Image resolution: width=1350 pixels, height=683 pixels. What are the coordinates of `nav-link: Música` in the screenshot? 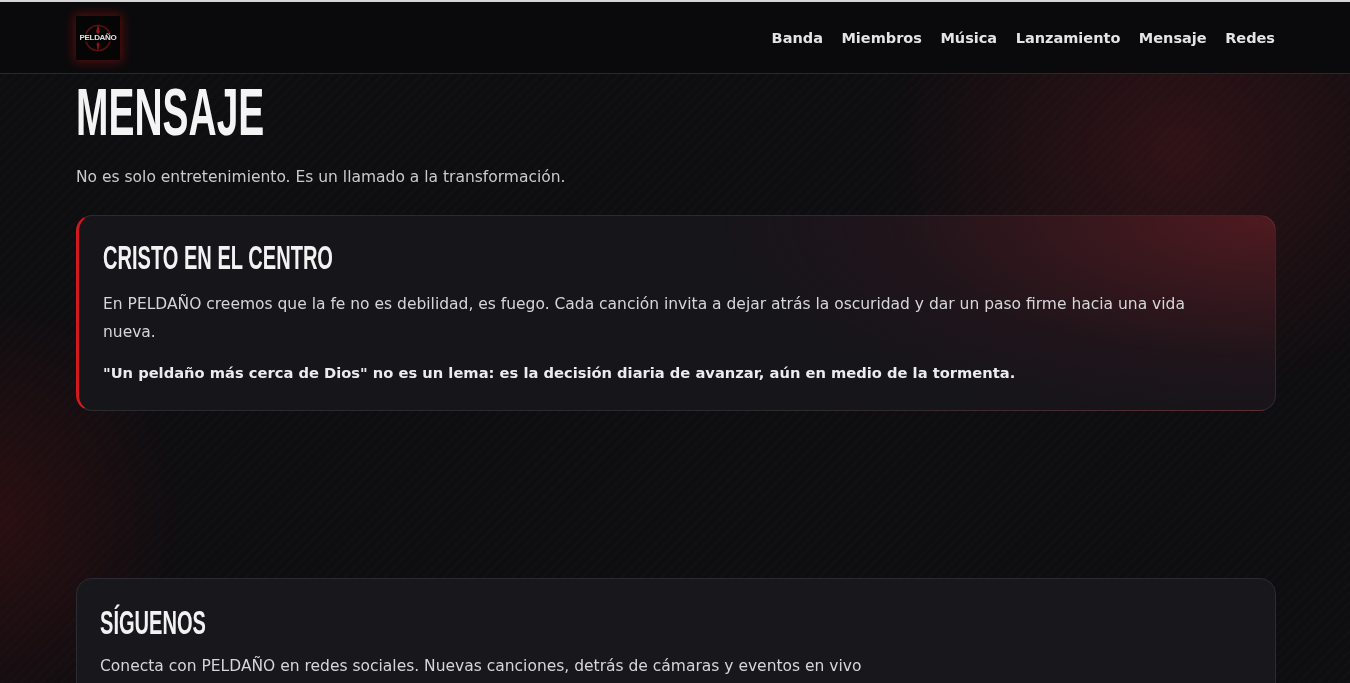 It's located at (969, 37).